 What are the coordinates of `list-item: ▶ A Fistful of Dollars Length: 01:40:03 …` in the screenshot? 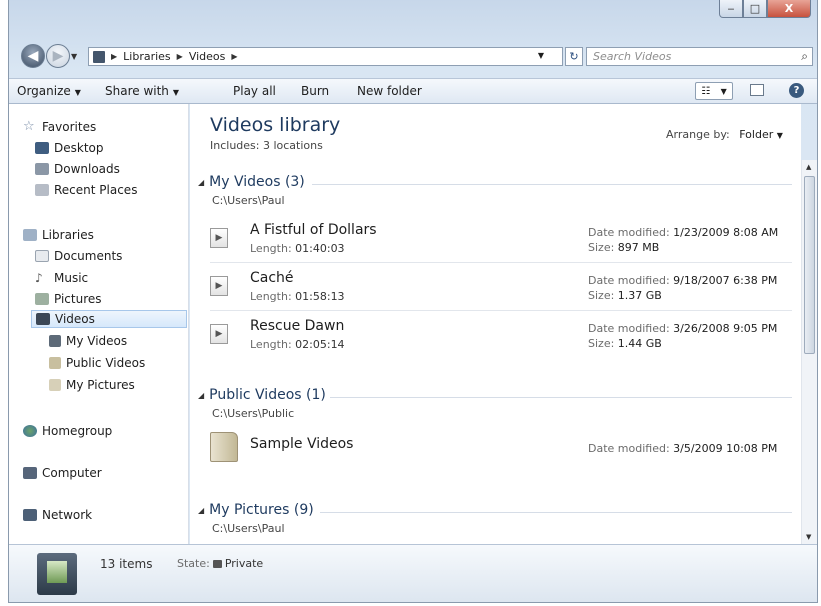 It's located at (501, 239).